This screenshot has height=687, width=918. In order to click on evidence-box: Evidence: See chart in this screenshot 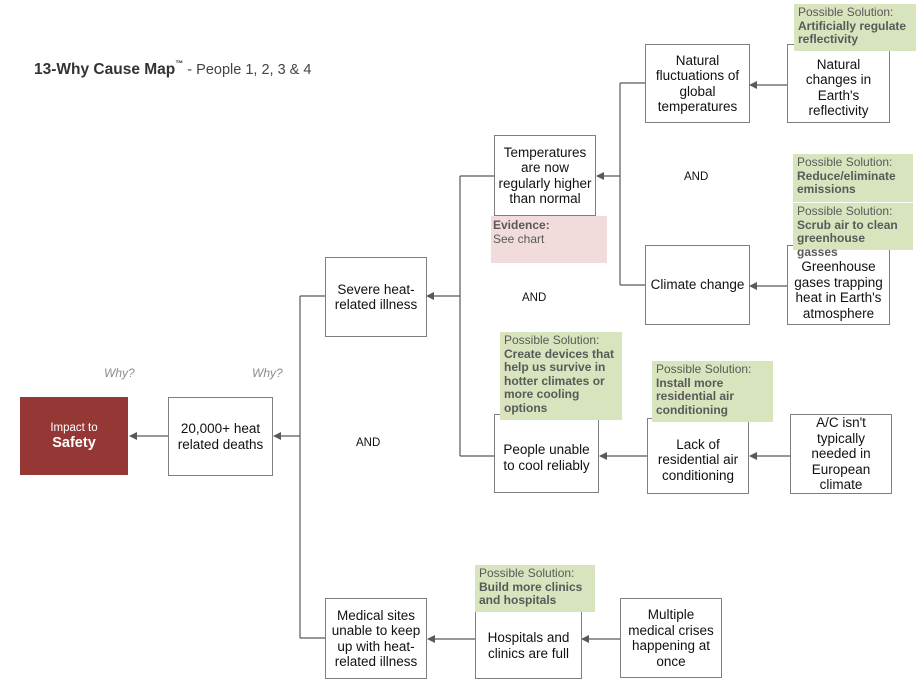, I will do `click(549, 239)`.